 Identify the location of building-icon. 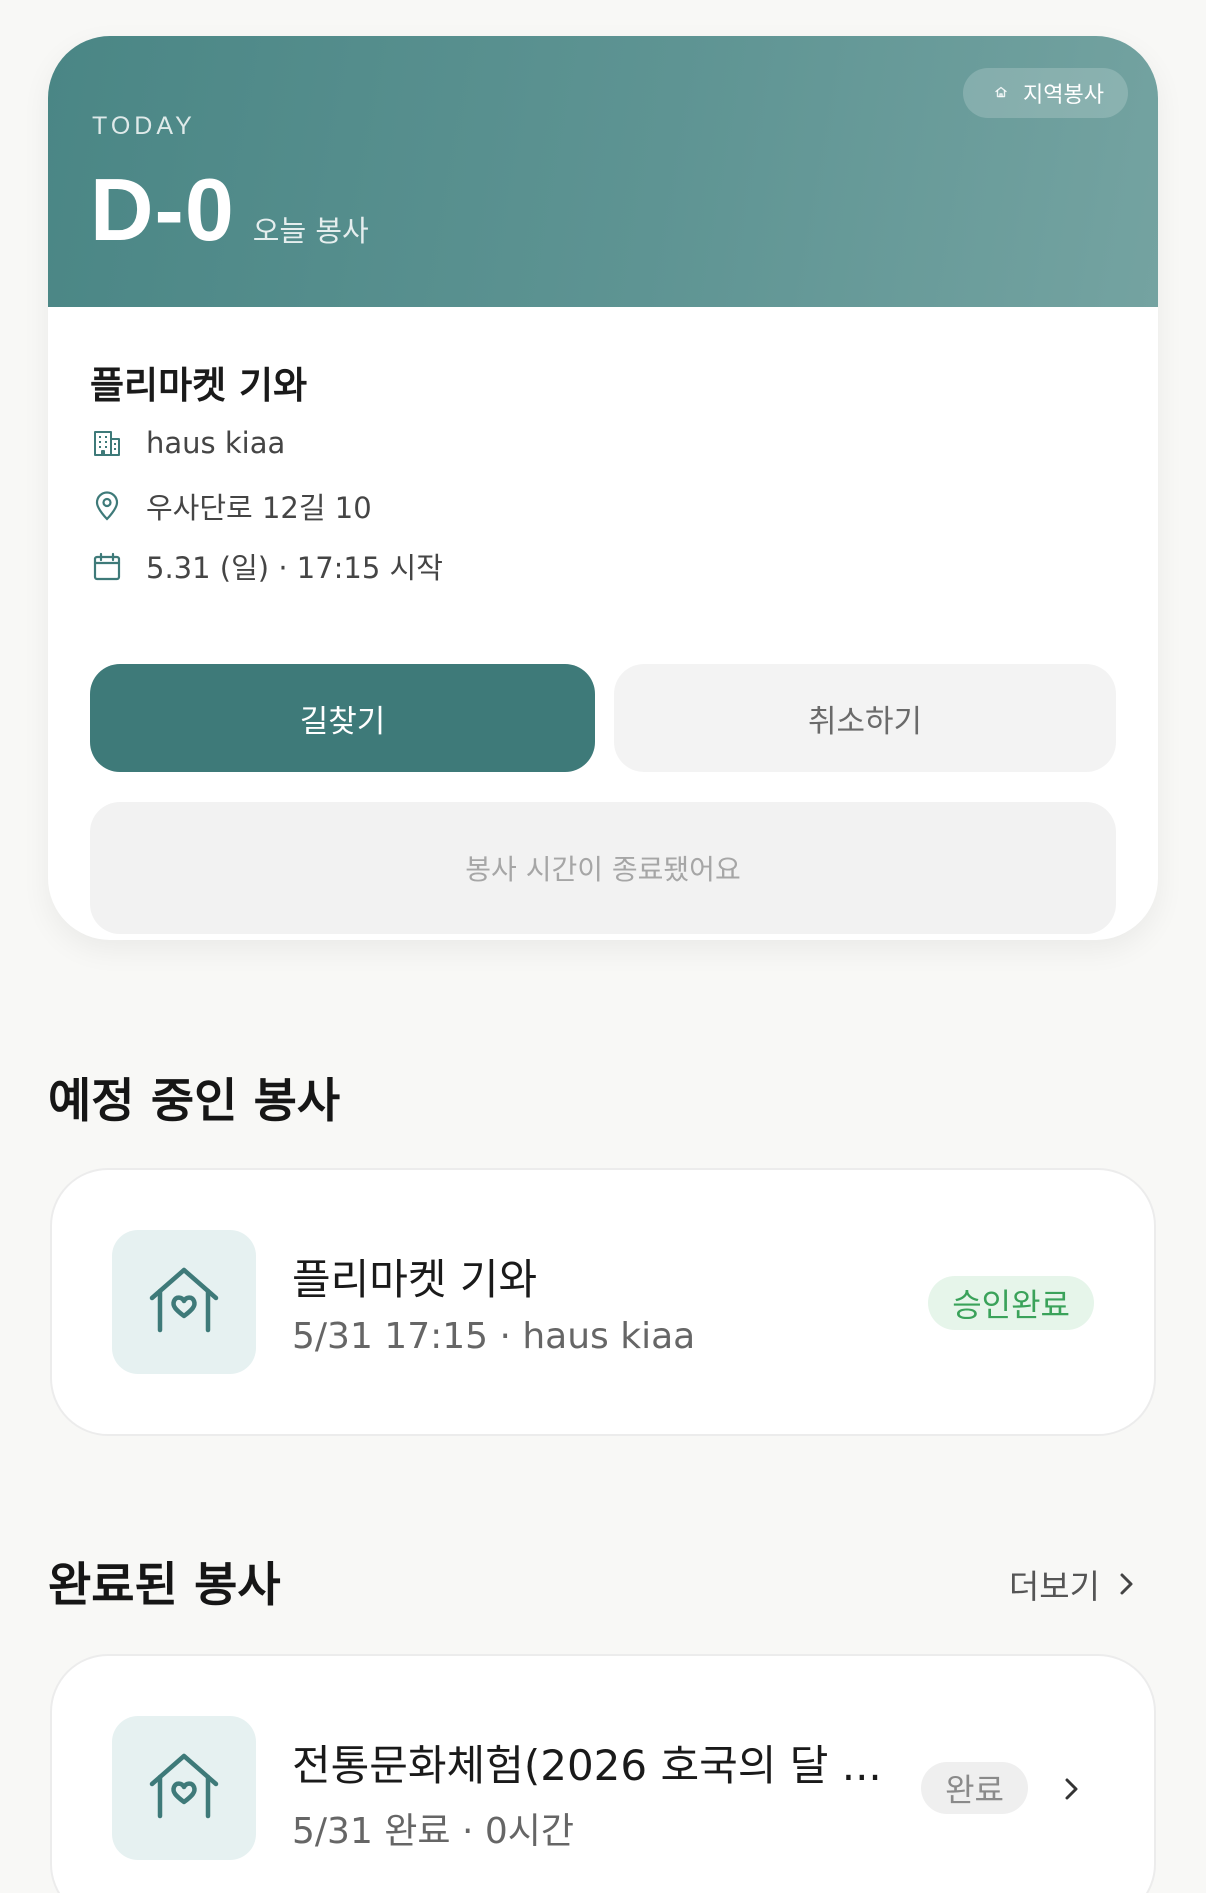
(107, 443).